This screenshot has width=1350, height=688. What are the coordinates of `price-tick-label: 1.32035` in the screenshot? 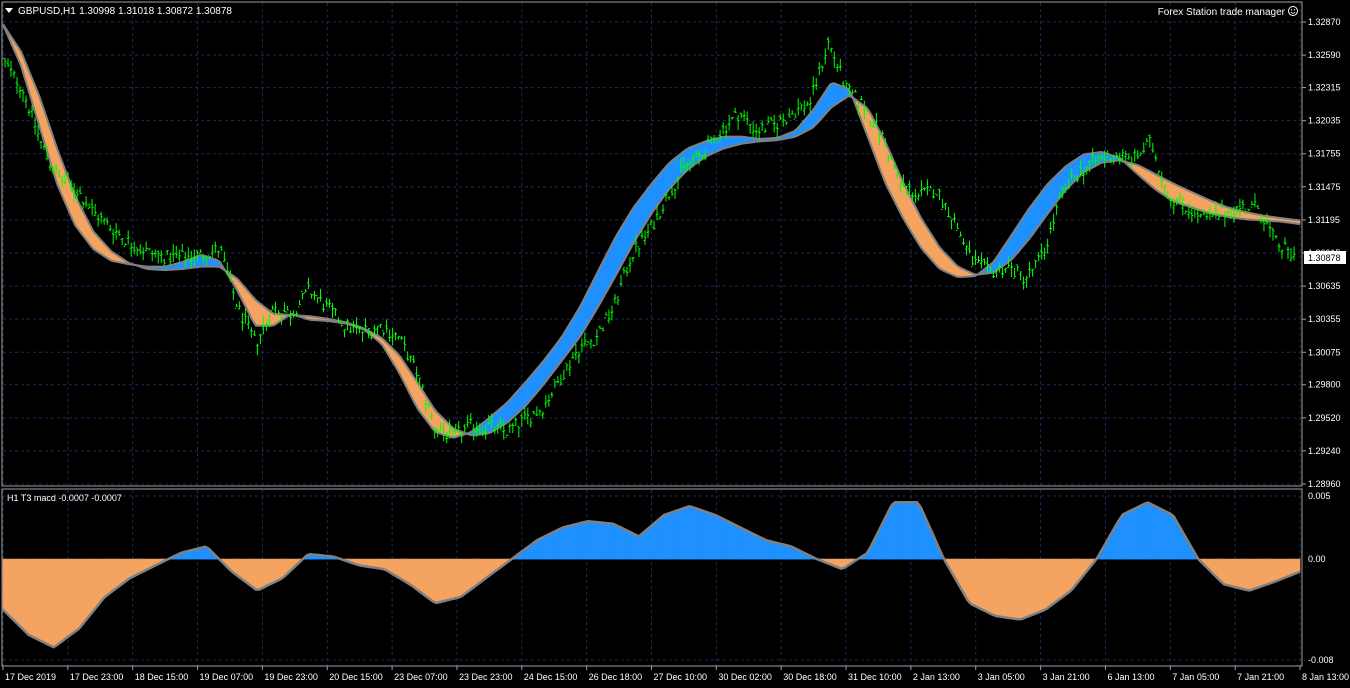 It's located at (1324, 121).